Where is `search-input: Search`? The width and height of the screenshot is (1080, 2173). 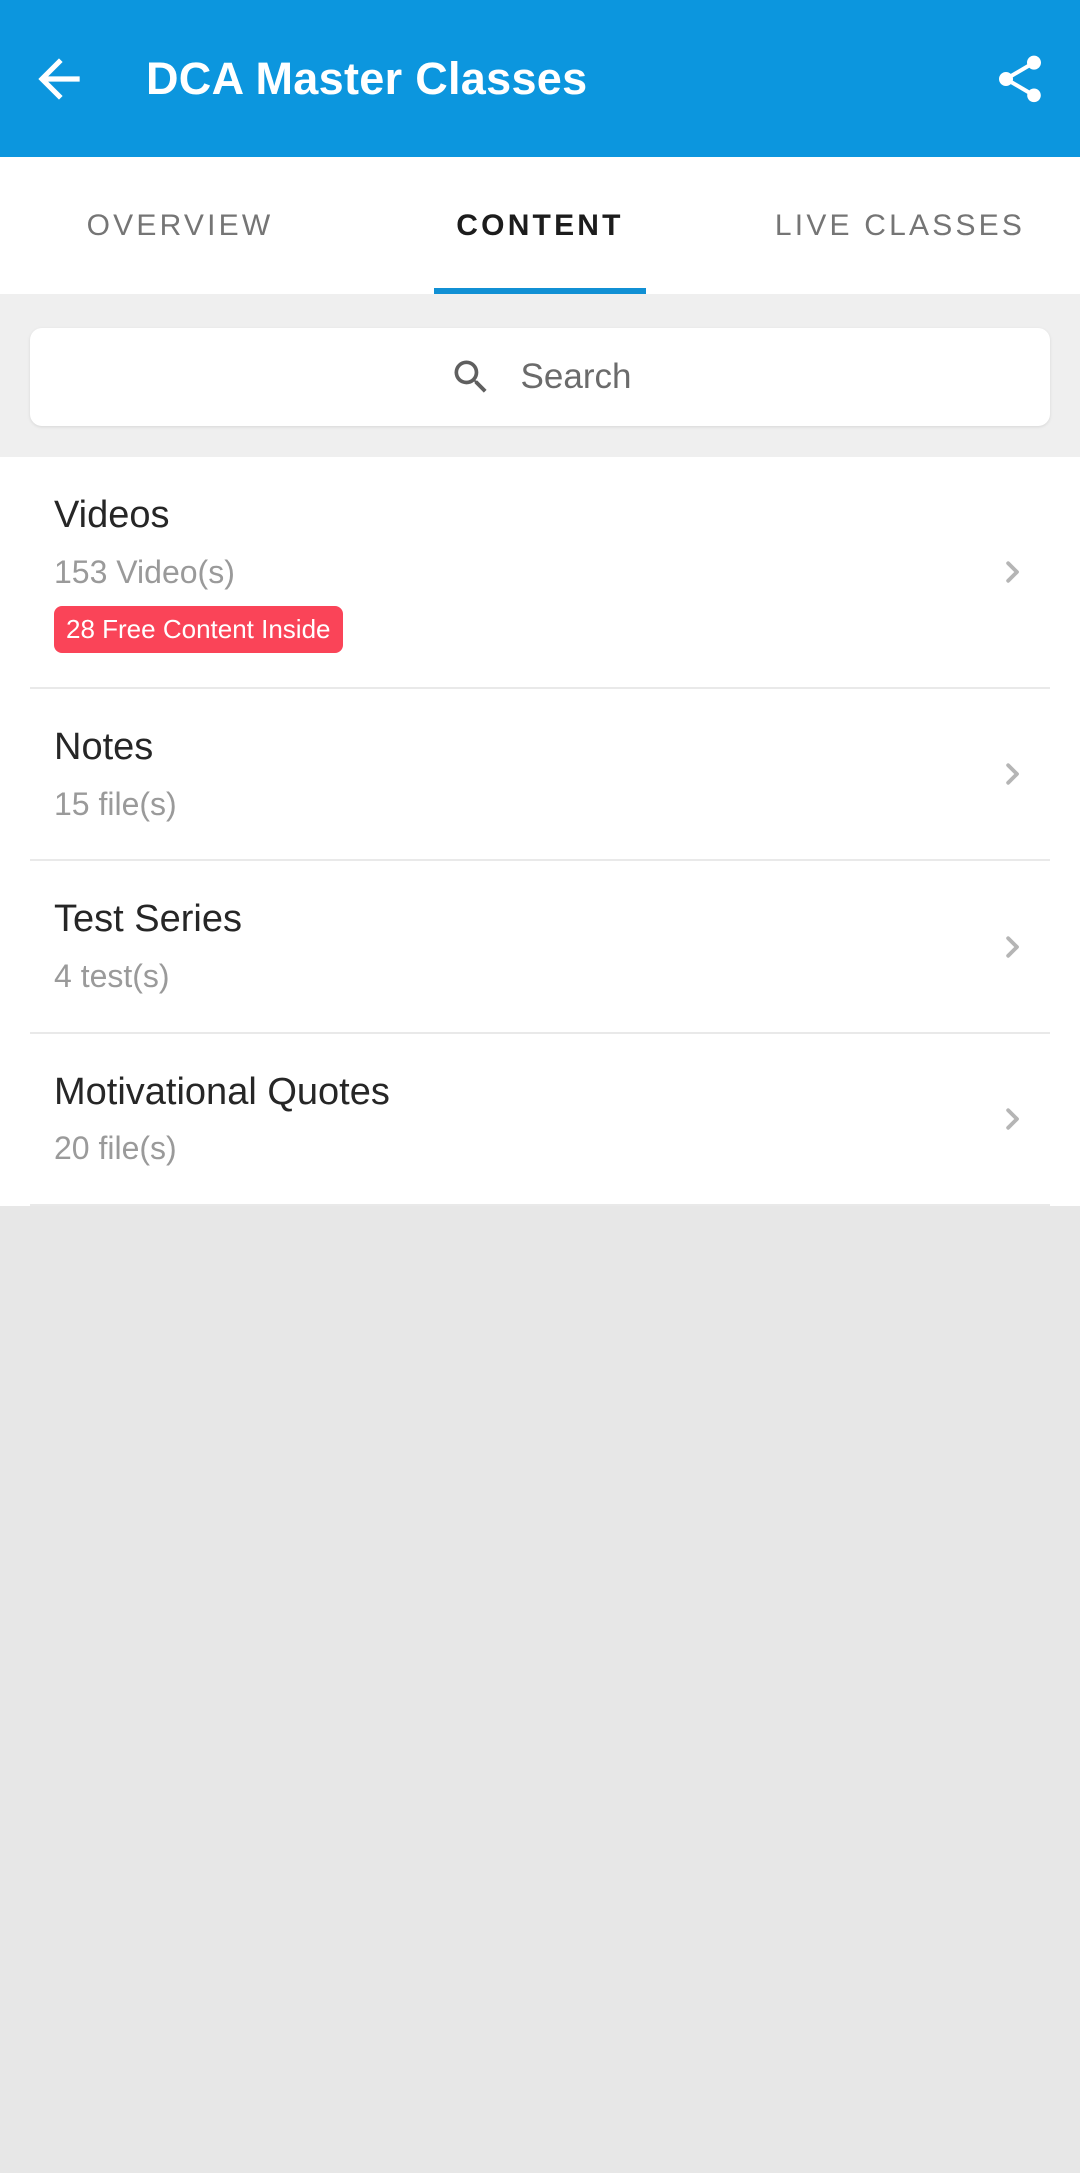 search-input: Search is located at coordinates (540, 377).